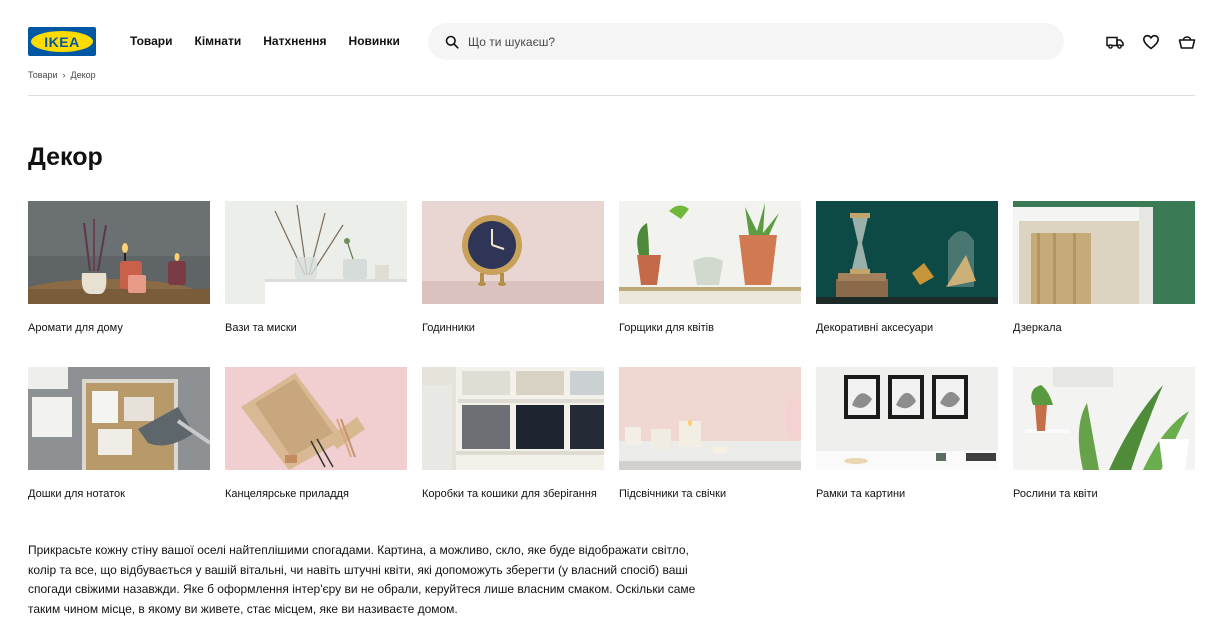  I want to click on category-label: Коробки та кошики для зберігання, so click(509, 494).